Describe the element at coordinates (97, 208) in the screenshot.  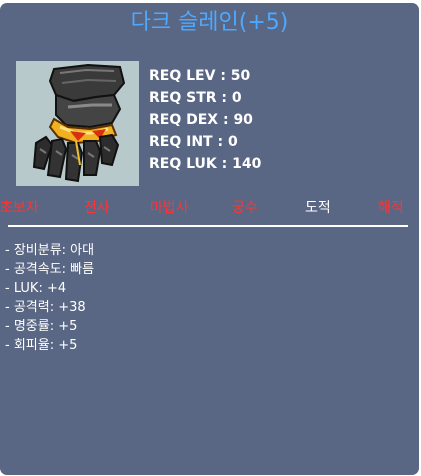
I see `job-warrior: 전사` at that location.